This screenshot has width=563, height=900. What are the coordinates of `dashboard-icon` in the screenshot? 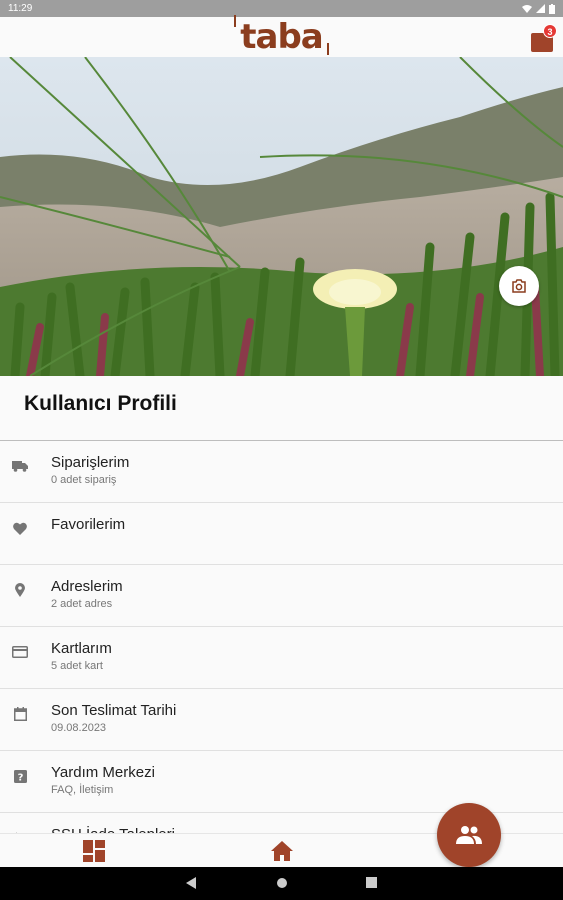 It's located at (94, 851).